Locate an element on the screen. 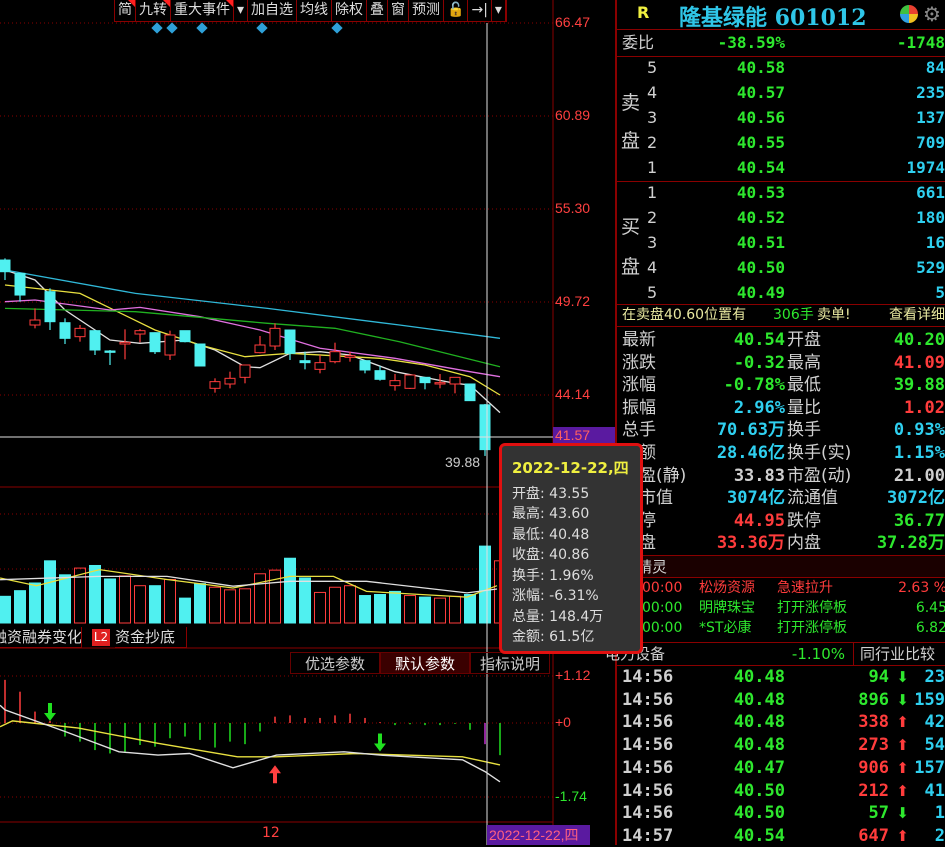 The height and width of the screenshot is (847, 945). add-watchlist-button: 加自选 is located at coordinates (273, 10).